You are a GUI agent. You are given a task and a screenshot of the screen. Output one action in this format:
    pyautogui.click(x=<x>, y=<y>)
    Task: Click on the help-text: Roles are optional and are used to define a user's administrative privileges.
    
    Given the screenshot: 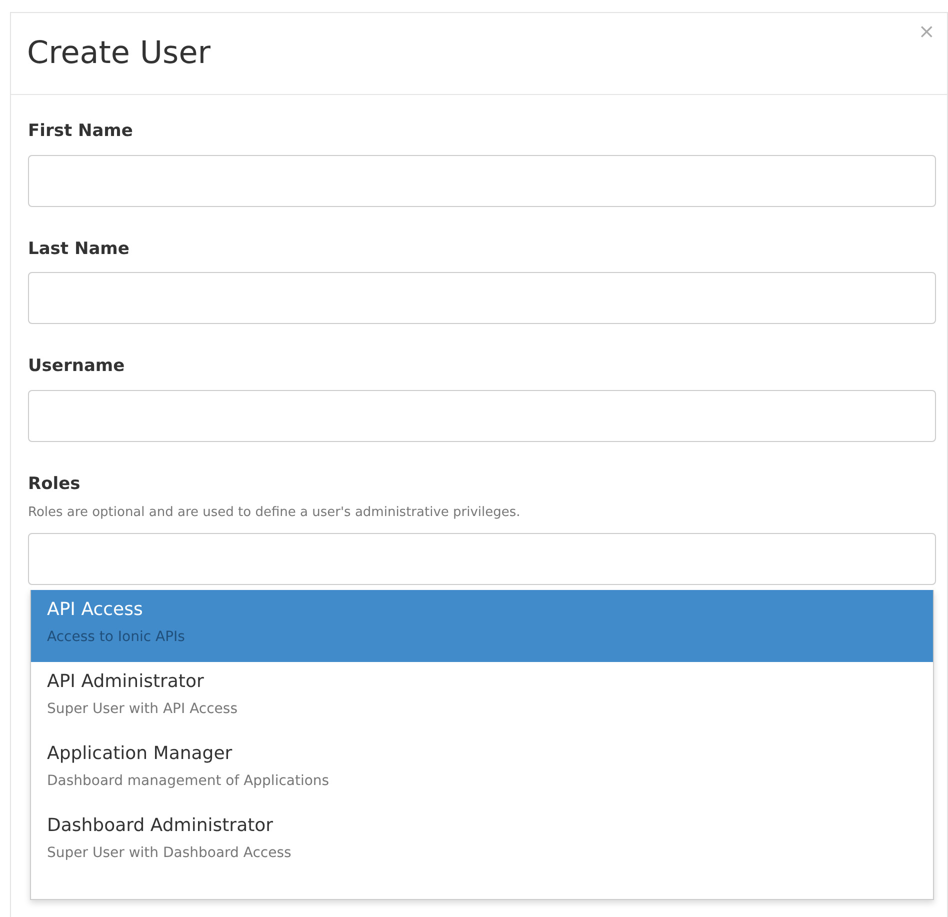 What is the action you would take?
    pyautogui.click(x=275, y=513)
    